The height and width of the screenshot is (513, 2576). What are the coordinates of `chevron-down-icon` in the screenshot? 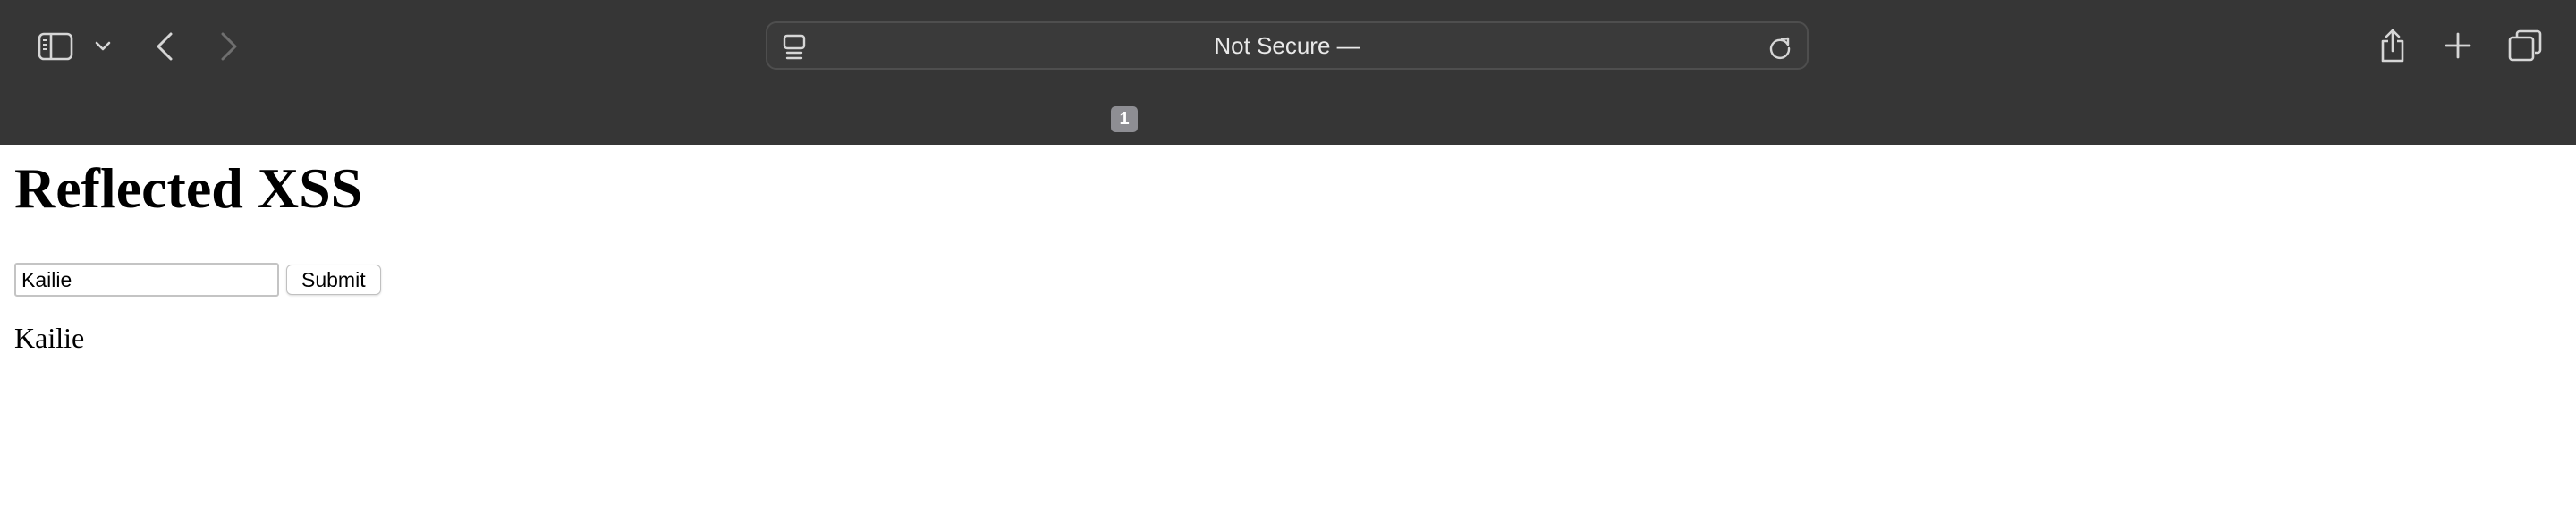 It's located at (103, 46).